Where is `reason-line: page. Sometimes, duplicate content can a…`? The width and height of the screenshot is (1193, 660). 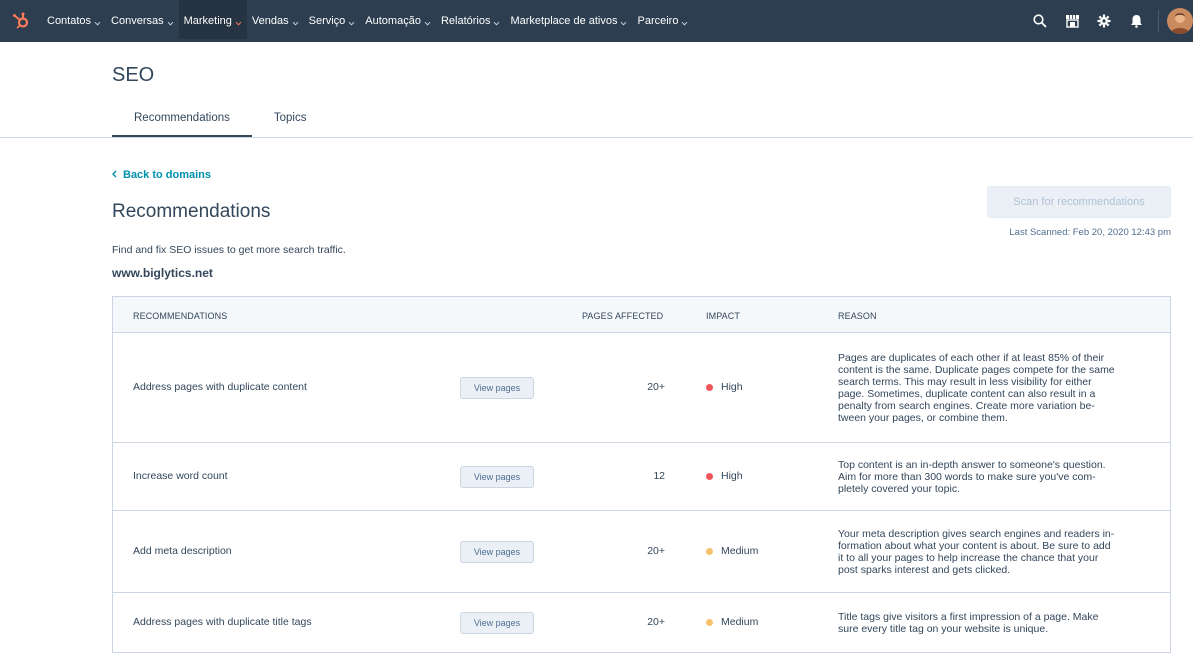
reason-line: page. Sometimes, duplicate content can a… is located at coordinates (967, 394).